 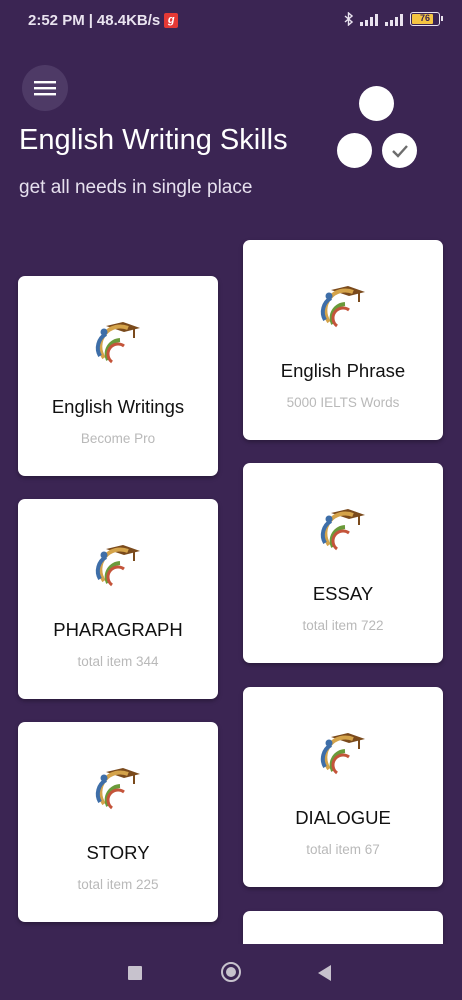 I want to click on status-time: 2:52 PM, so click(x=56, y=20).